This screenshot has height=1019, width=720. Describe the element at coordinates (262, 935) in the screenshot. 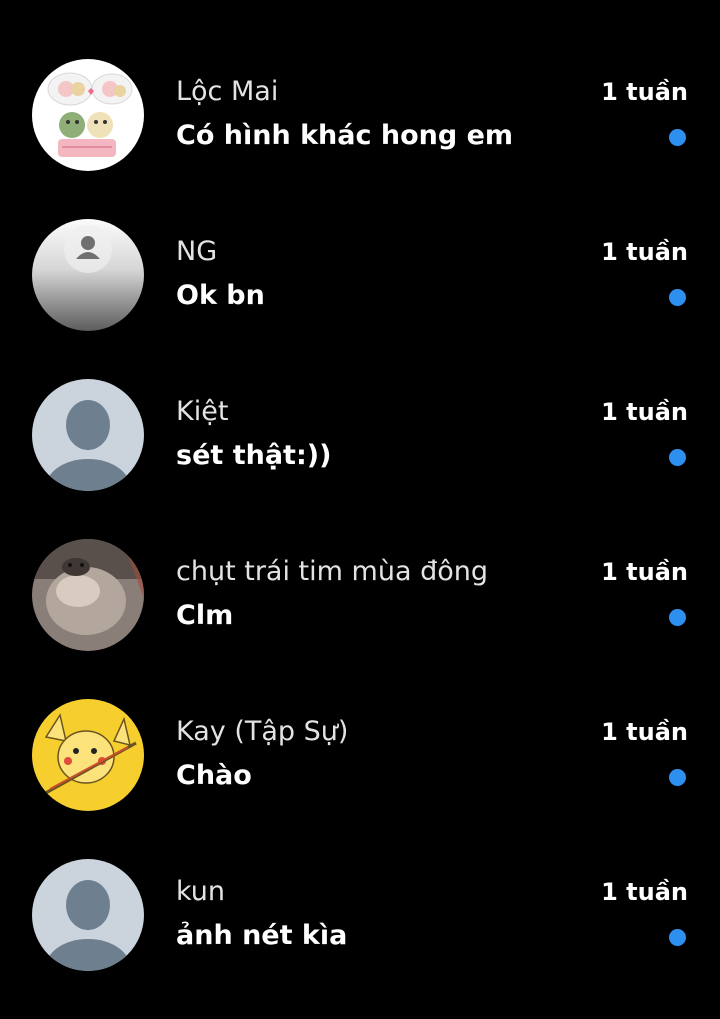

I see `last-message: ảnh nét kìa` at that location.